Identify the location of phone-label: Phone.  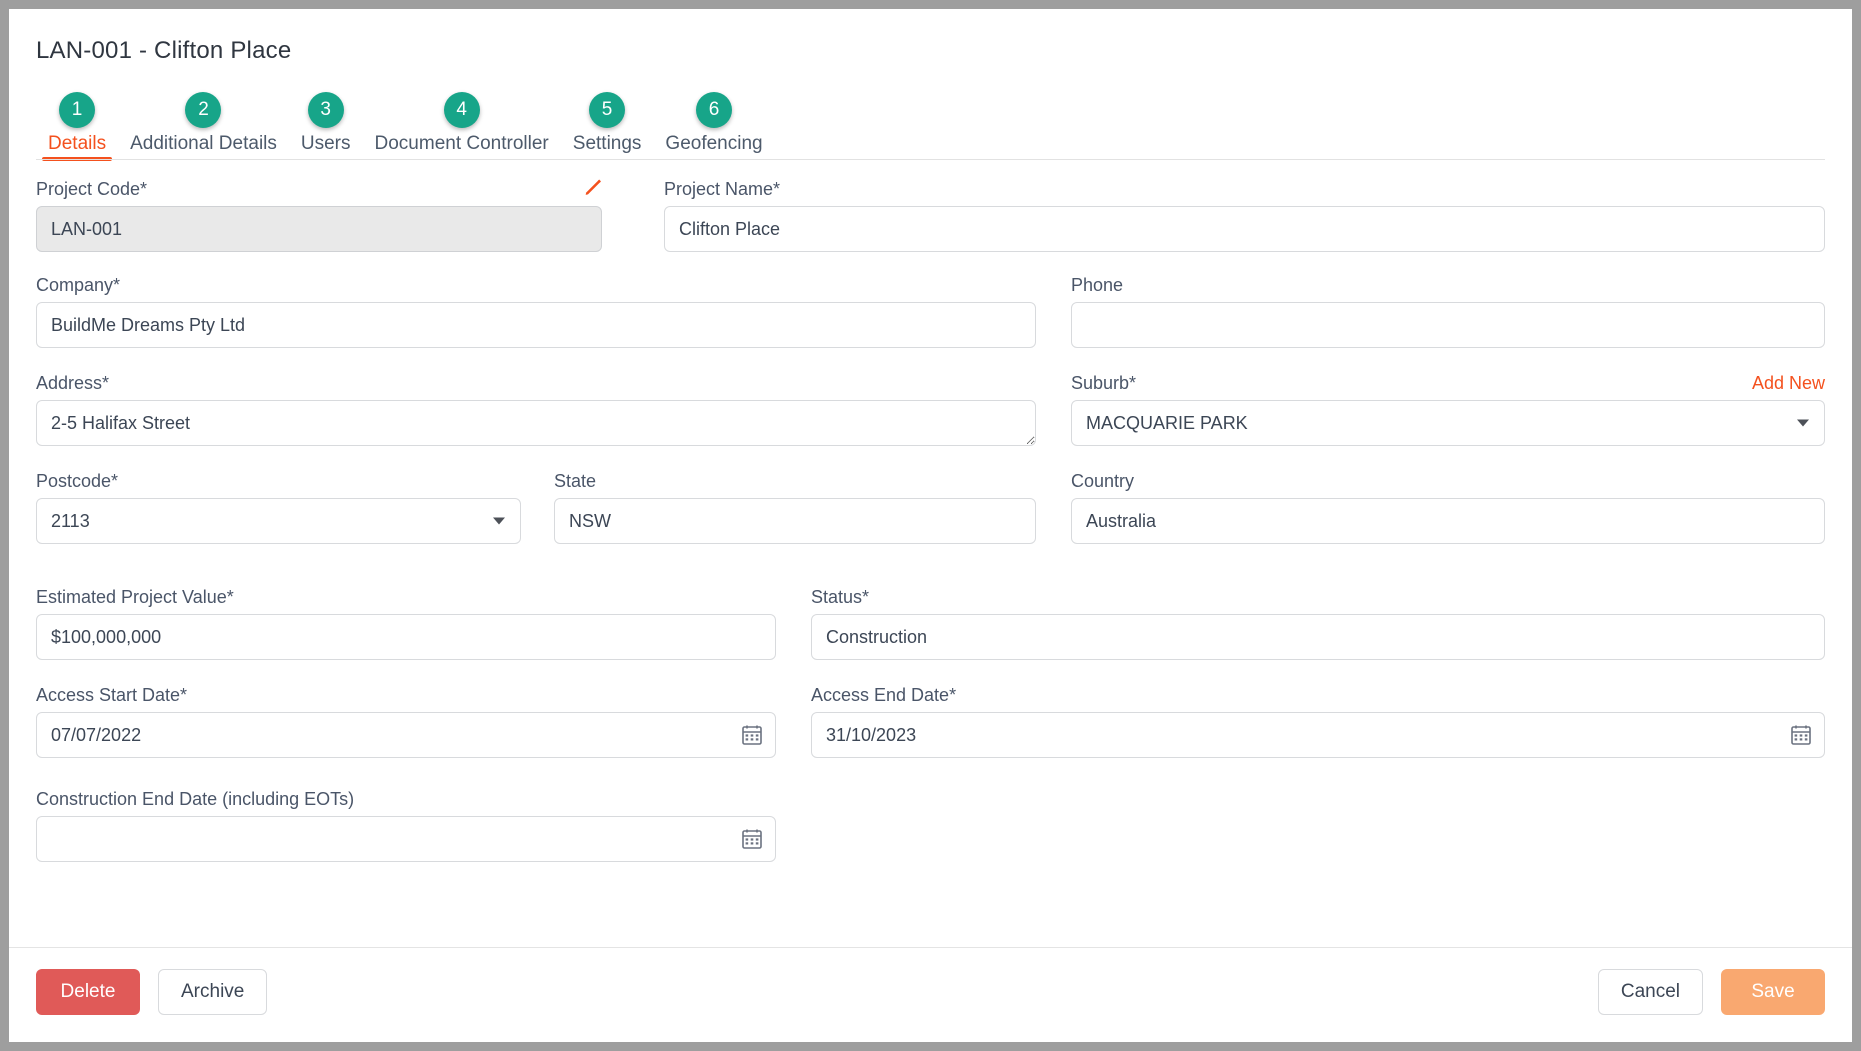
(1097, 285).